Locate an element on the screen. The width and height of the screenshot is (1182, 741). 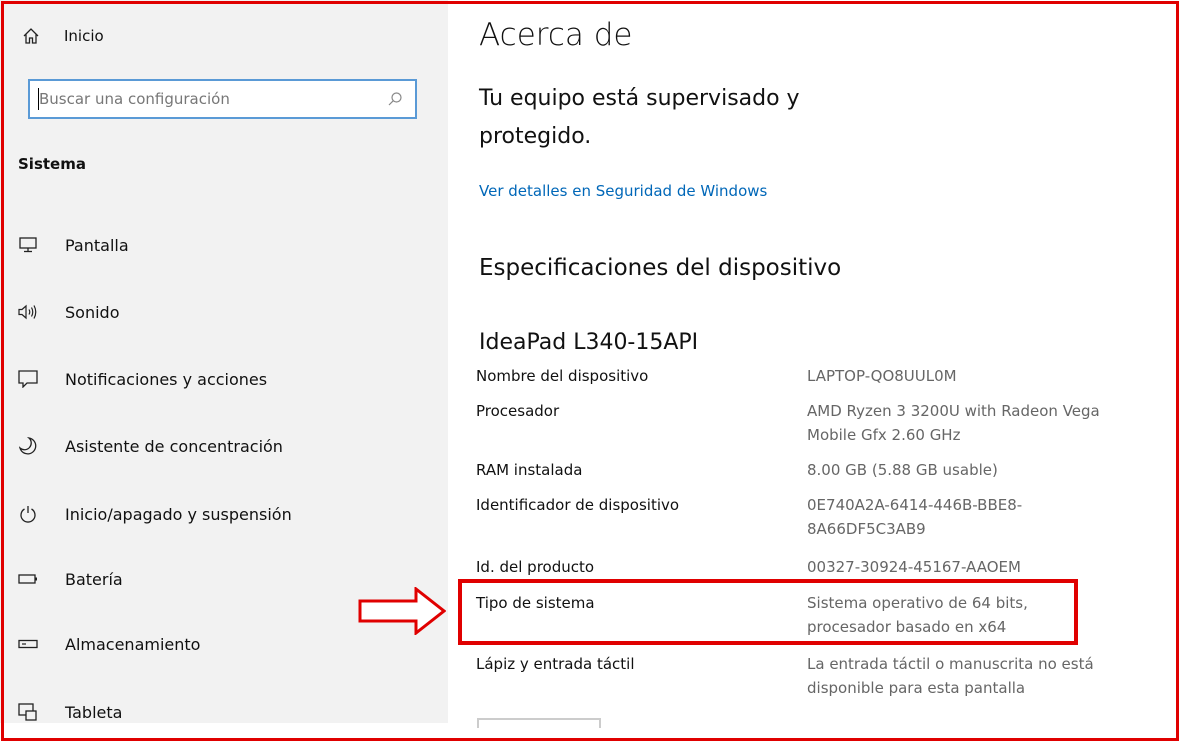
annotation-highlight-box is located at coordinates (768, 612).